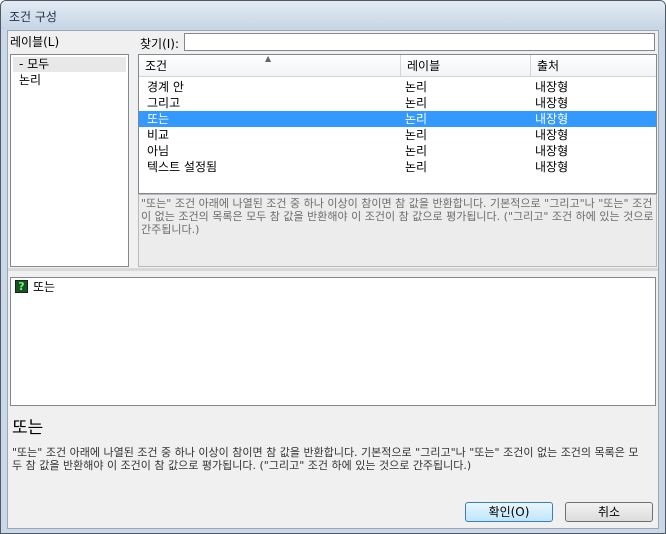 The width and height of the screenshot is (666, 534). I want to click on labels-list-item-all: - 모두, so click(34, 64).